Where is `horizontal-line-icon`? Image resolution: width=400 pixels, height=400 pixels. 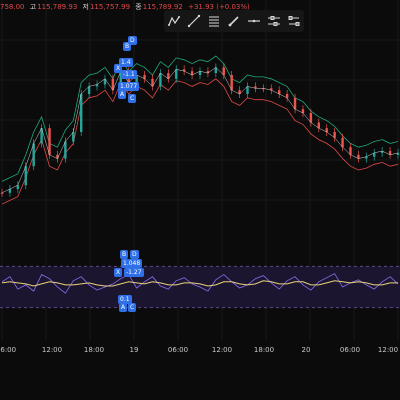
horizontal-line-icon is located at coordinates (254, 21).